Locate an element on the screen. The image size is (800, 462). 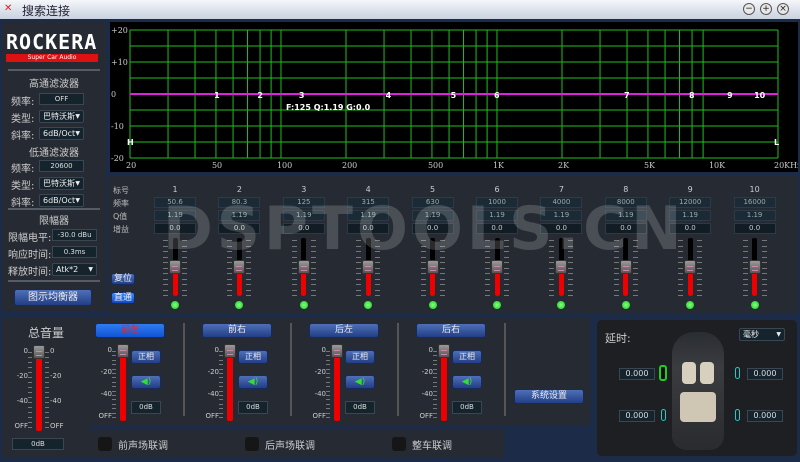
bypass-button: 直通 is located at coordinates (123, 298).